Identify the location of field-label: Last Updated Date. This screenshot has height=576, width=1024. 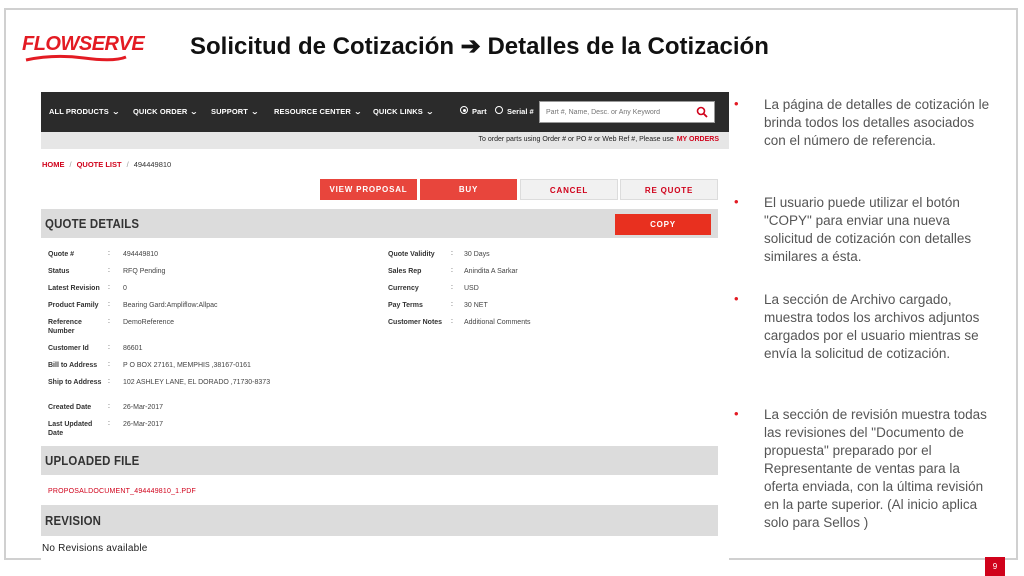
(70, 429).